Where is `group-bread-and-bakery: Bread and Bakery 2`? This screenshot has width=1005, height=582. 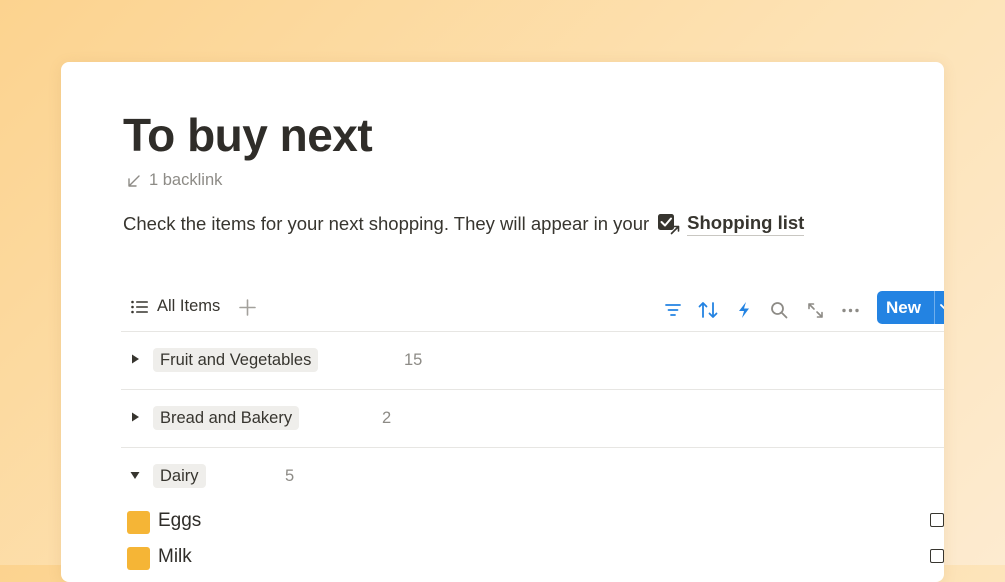 group-bread-and-bakery: Bread and Bakery 2 is located at coordinates (532, 418).